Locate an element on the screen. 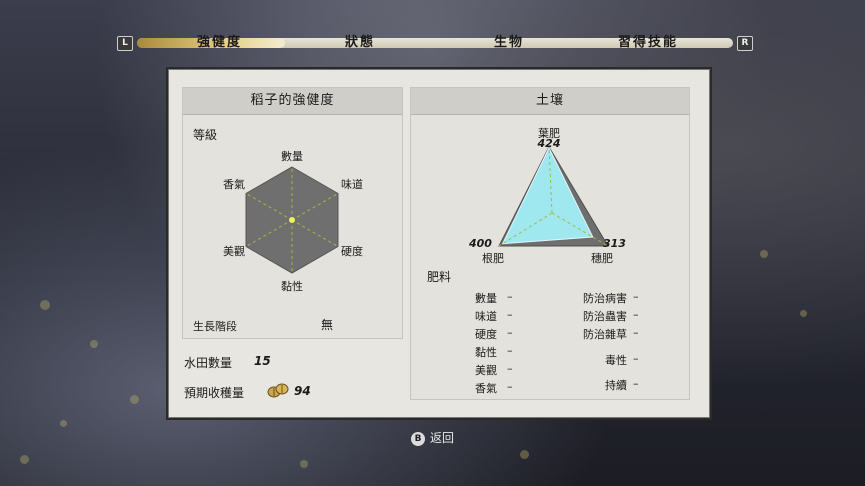  back-button: B 返回 is located at coordinates (432, 438).